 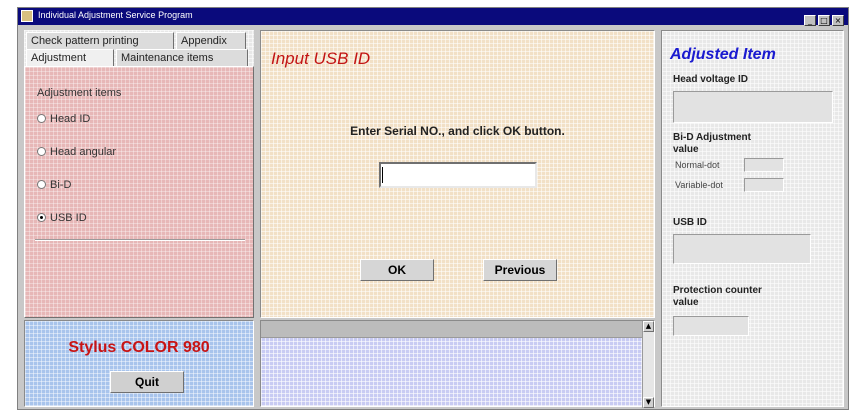 What do you see at coordinates (711, 79) in the screenshot?
I see `head-voltage-label: Head voltage ID` at bounding box center [711, 79].